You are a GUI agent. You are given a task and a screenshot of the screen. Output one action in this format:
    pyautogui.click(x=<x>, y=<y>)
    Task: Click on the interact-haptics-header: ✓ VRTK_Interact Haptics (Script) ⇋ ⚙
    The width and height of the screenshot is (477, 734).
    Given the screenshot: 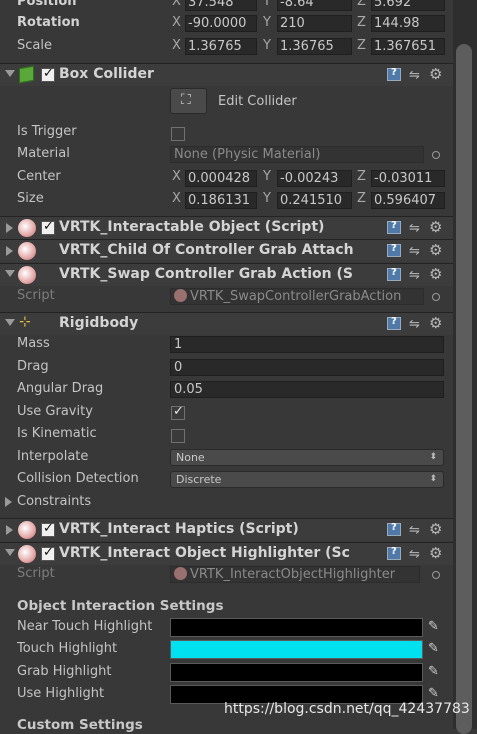 What is the action you would take?
    pyautogui.click(x=226, y=529)
    